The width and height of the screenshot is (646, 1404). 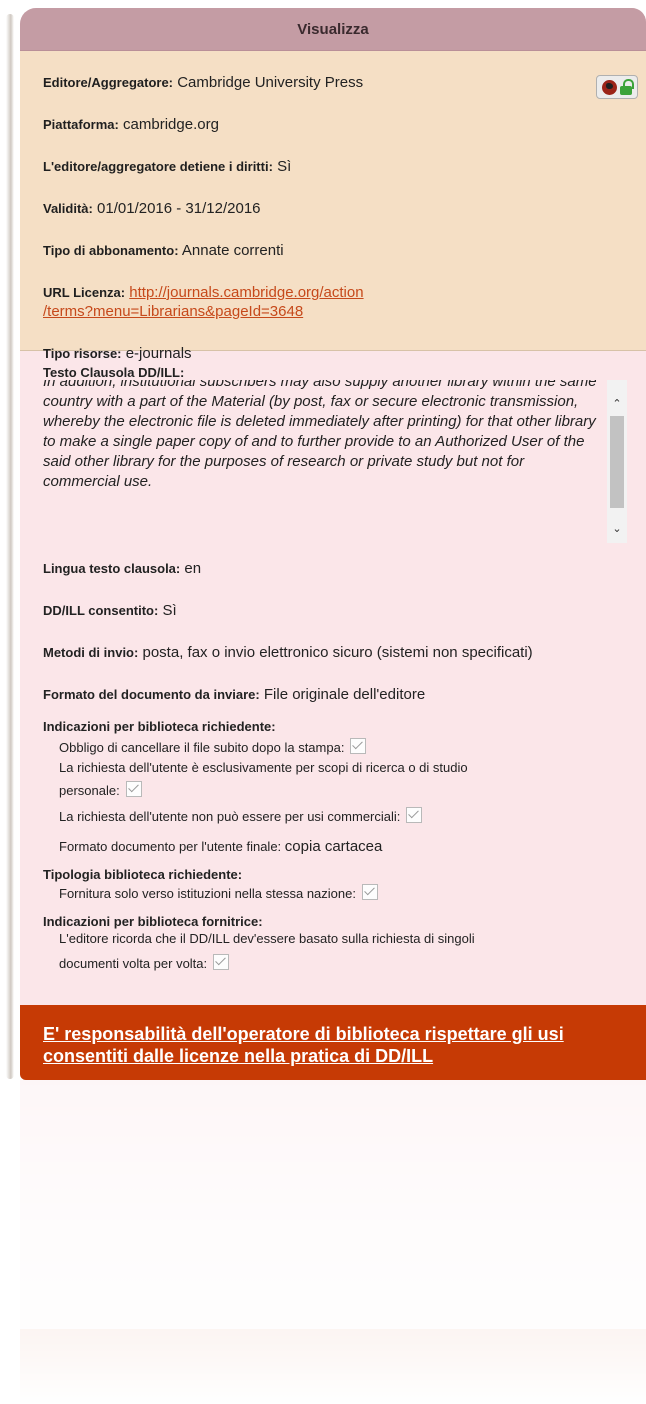 What do you see at coordinates (68, 208) in the screenshot?
I see `validity-label: Validità:` at bounding box center [68, 208].